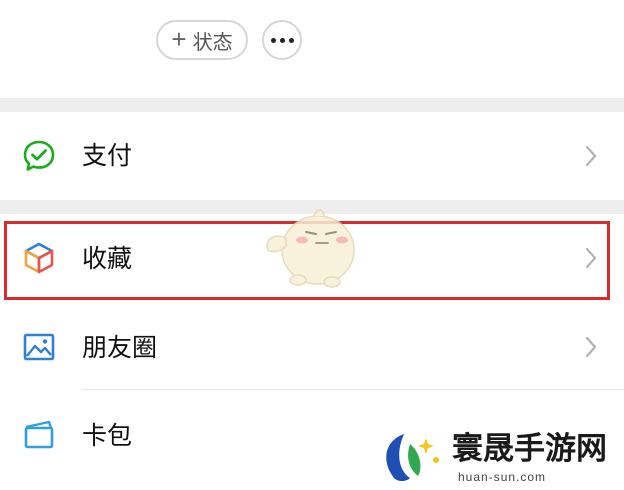 Image resolution: width=624 pixels, height=490 pixels. I want to click on more-button, so click(282, 40).